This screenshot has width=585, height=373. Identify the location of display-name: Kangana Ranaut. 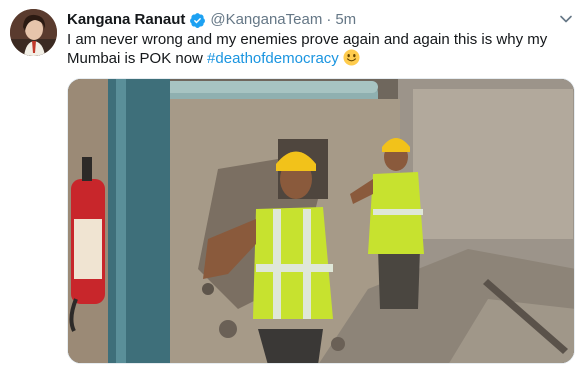
(126, 20).